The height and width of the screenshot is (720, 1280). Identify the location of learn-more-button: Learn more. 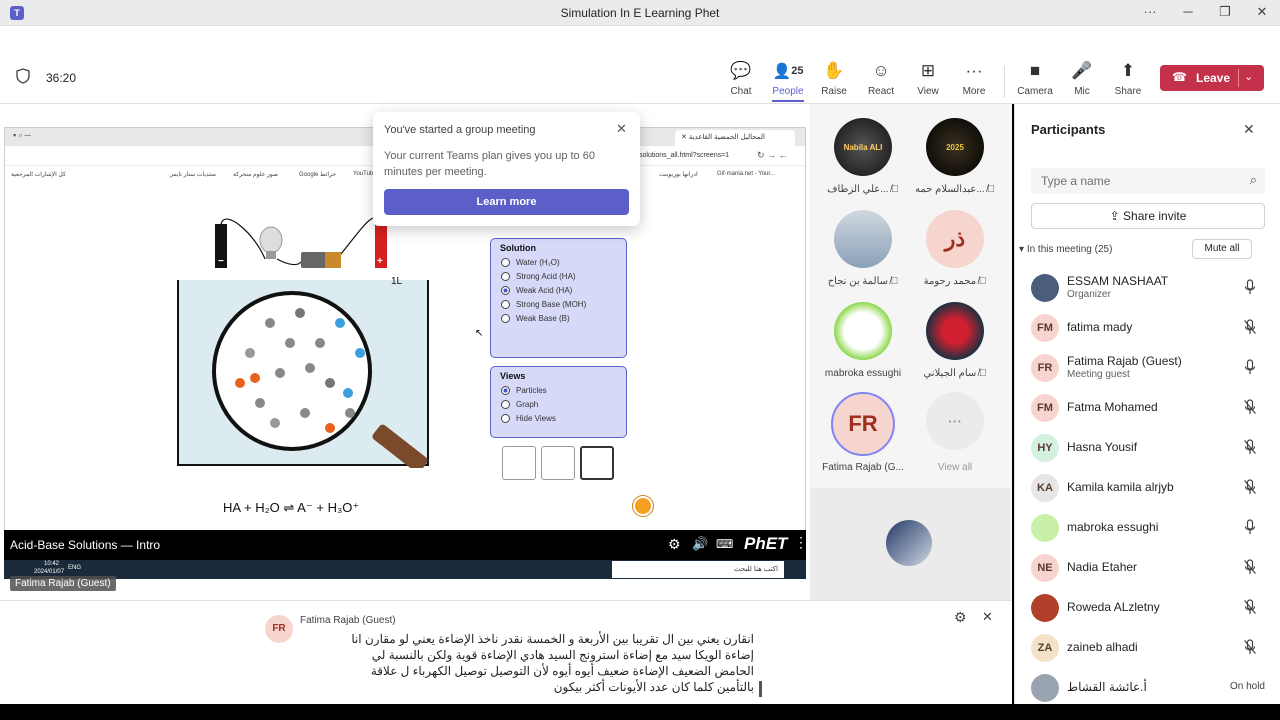
(506, 202).